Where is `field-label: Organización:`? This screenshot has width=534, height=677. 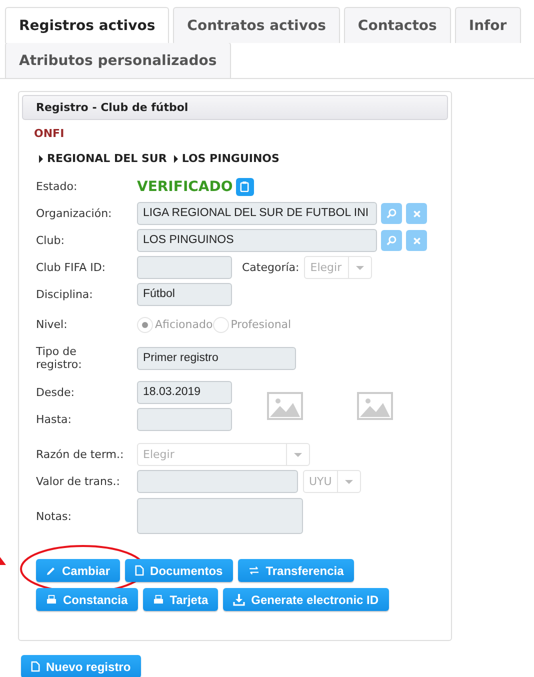 field-label: Organización: is located at coordinates (74, 213).